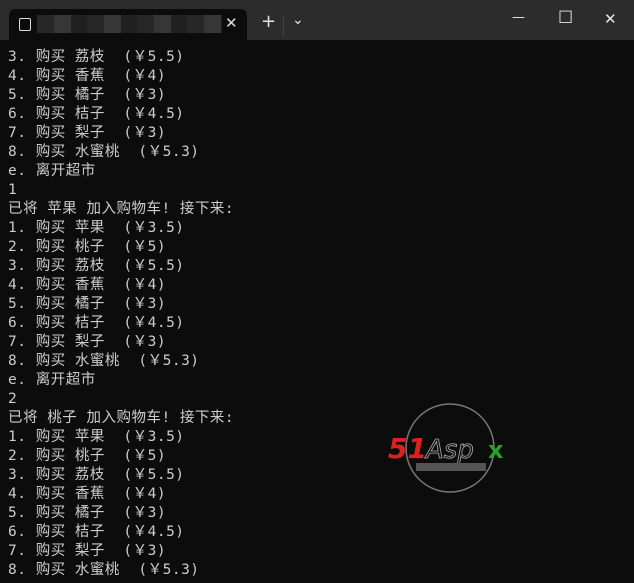 The height and width of the screenshot is (583, 634). I want to click on terminal-tab: ✕, so click(128, 24).